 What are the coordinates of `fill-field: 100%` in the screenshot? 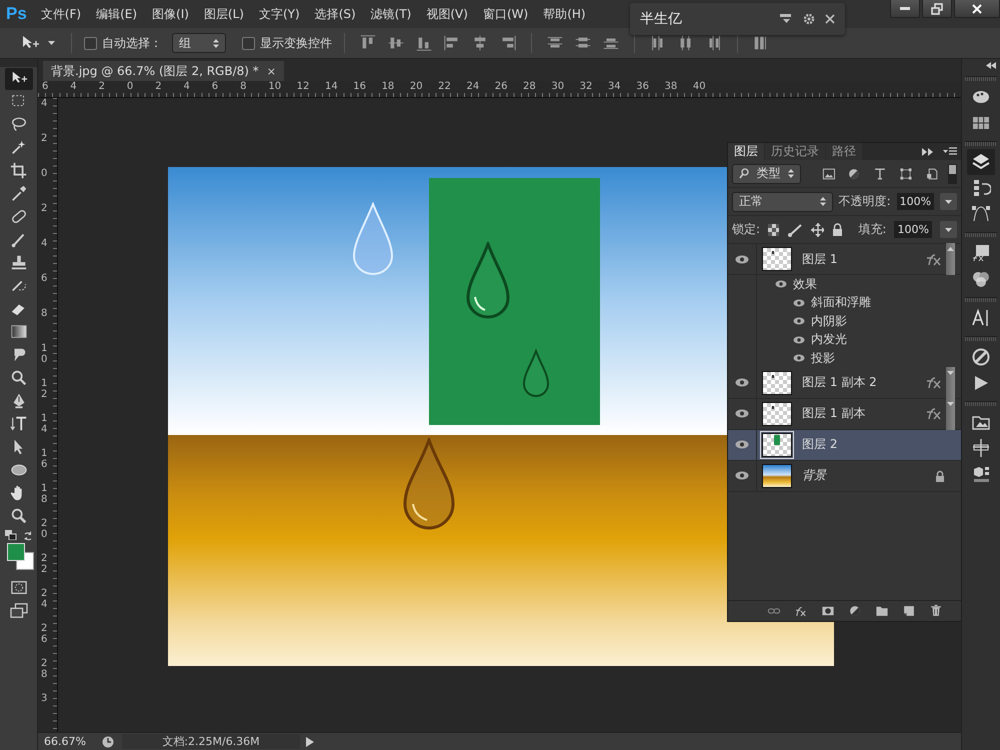 It's located at (913, 229).